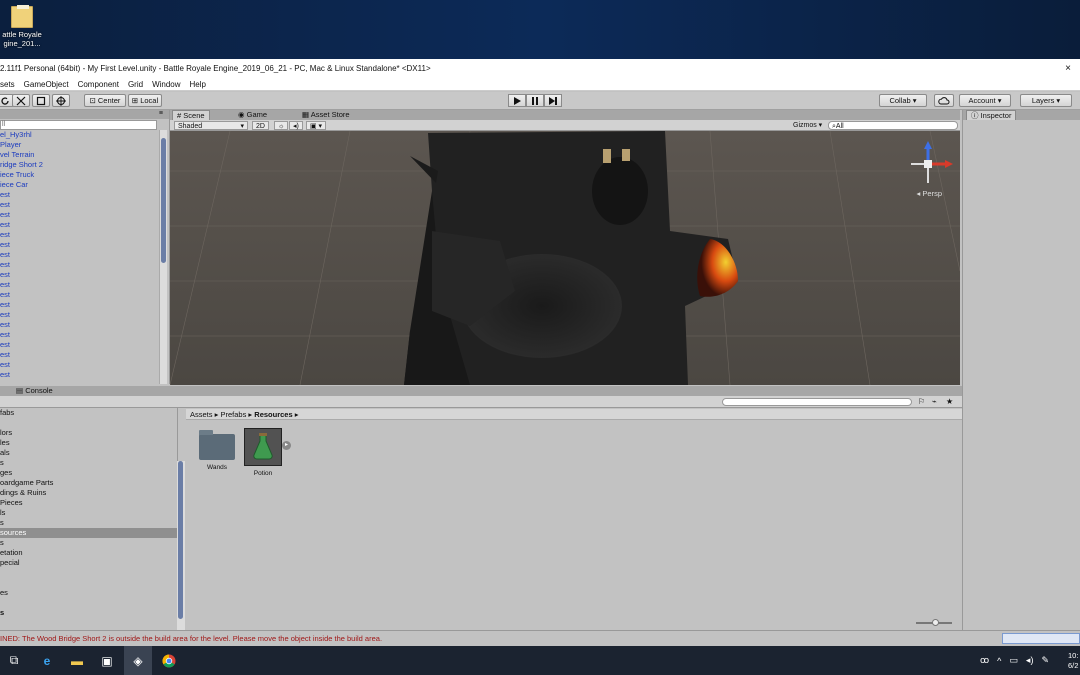 The height and width of the screenshot is (675, 1080). What do you see at coordinates (266, 452) in the screenshot?
I see `asset-item-potion: Potion ▸` at bounding box center [266, 452].